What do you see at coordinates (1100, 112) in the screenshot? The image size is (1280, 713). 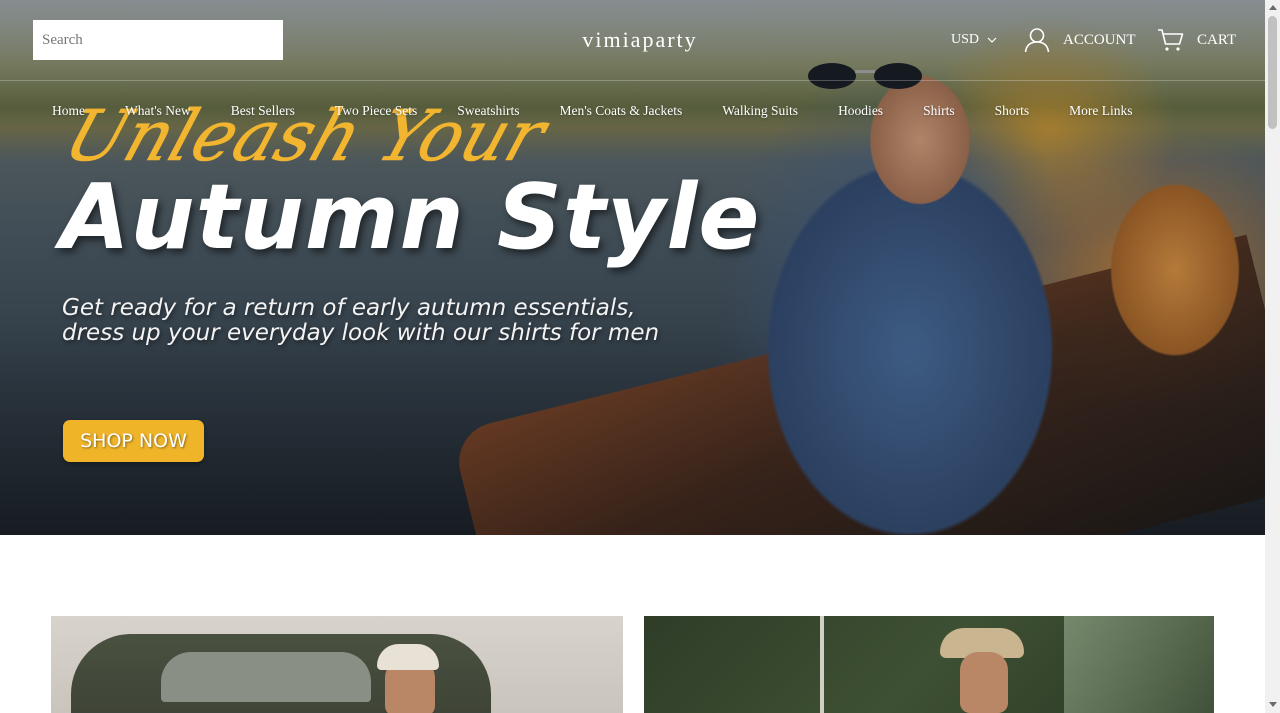 I see `nav-item-more-links: More Links` at bounding box center [1100, 112].